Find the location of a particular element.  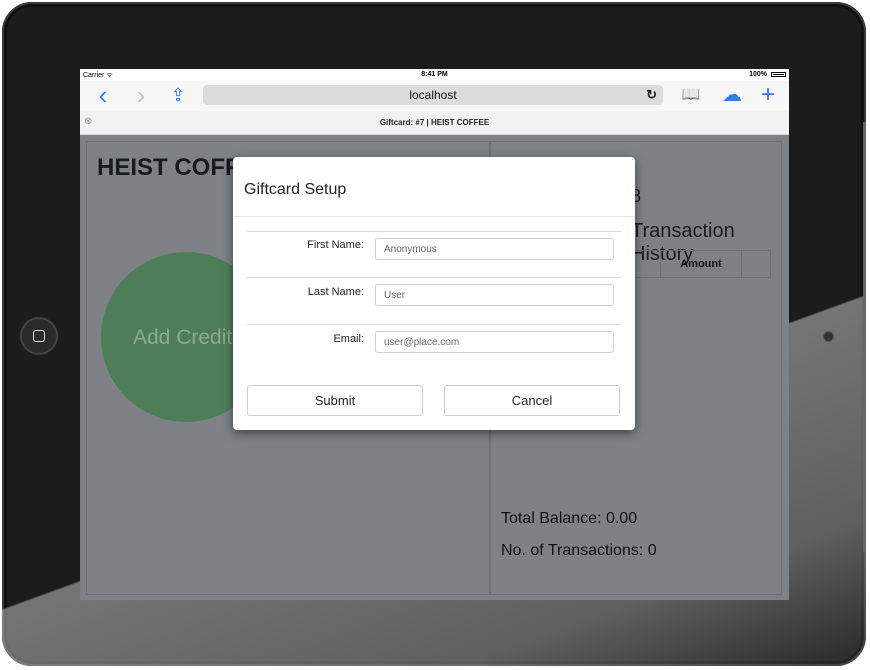

home-square-icon is located at coordinates (39, 336).